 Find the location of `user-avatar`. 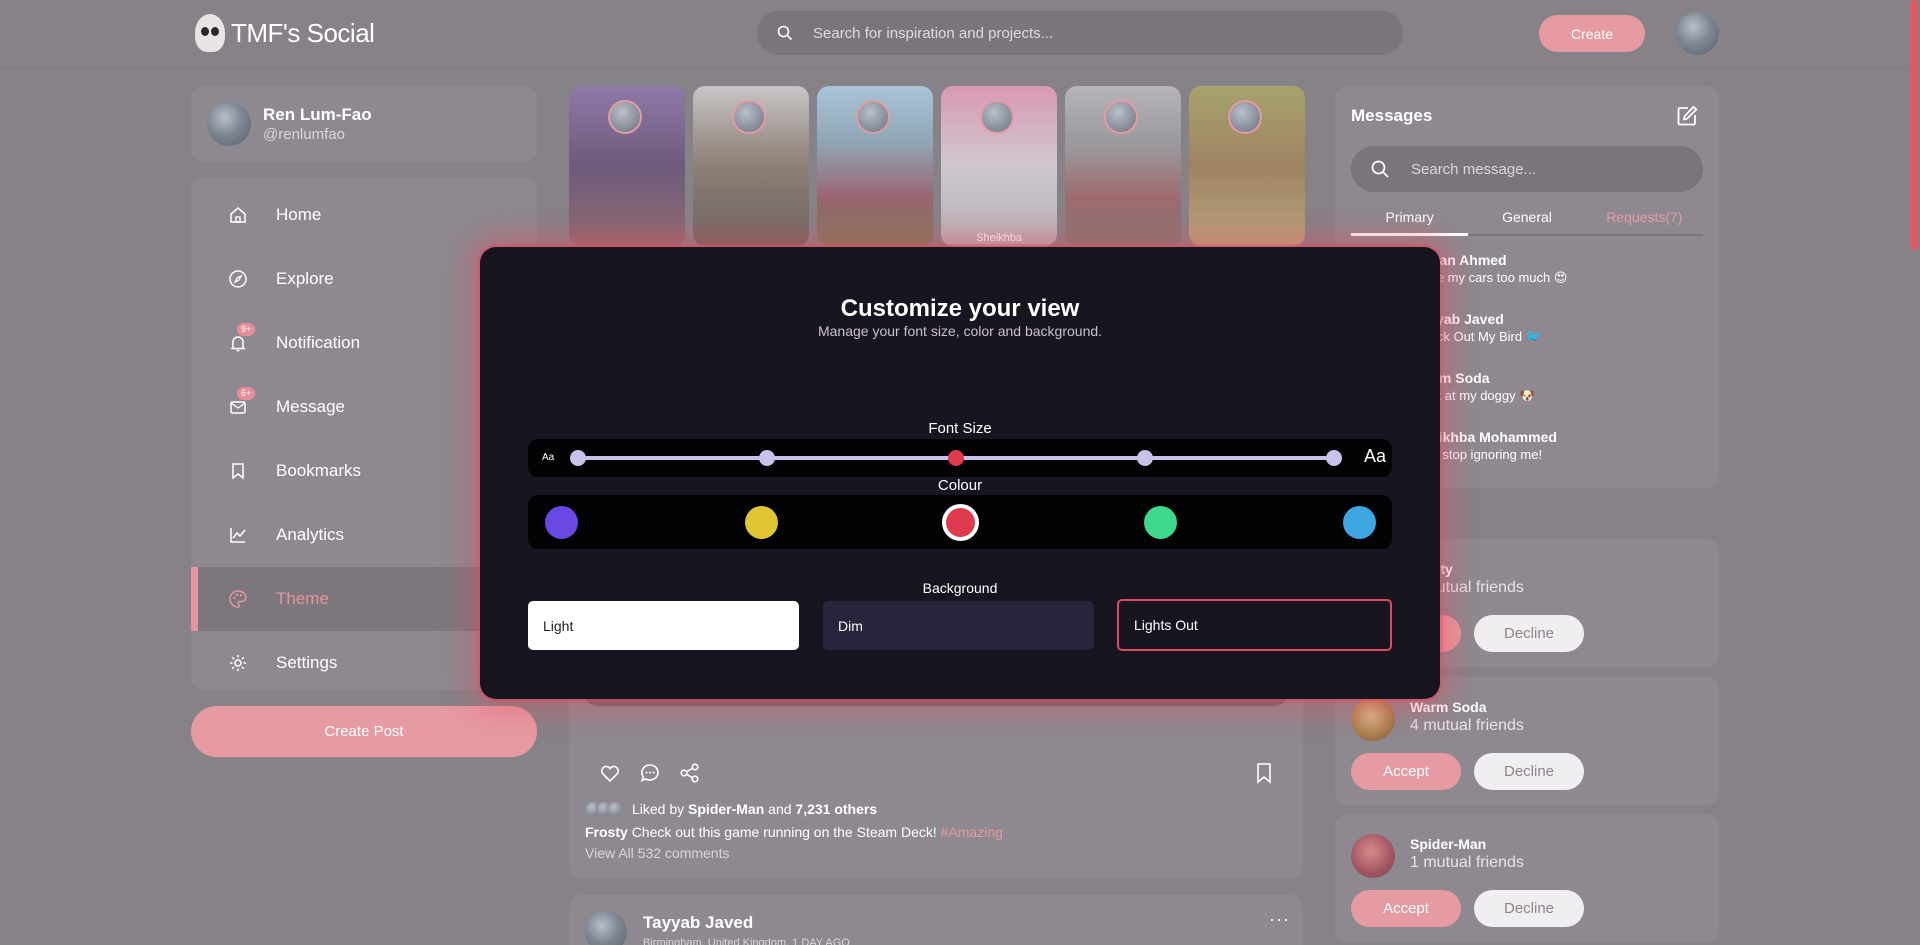

user-avatar is located at coordinates (1697, 33).